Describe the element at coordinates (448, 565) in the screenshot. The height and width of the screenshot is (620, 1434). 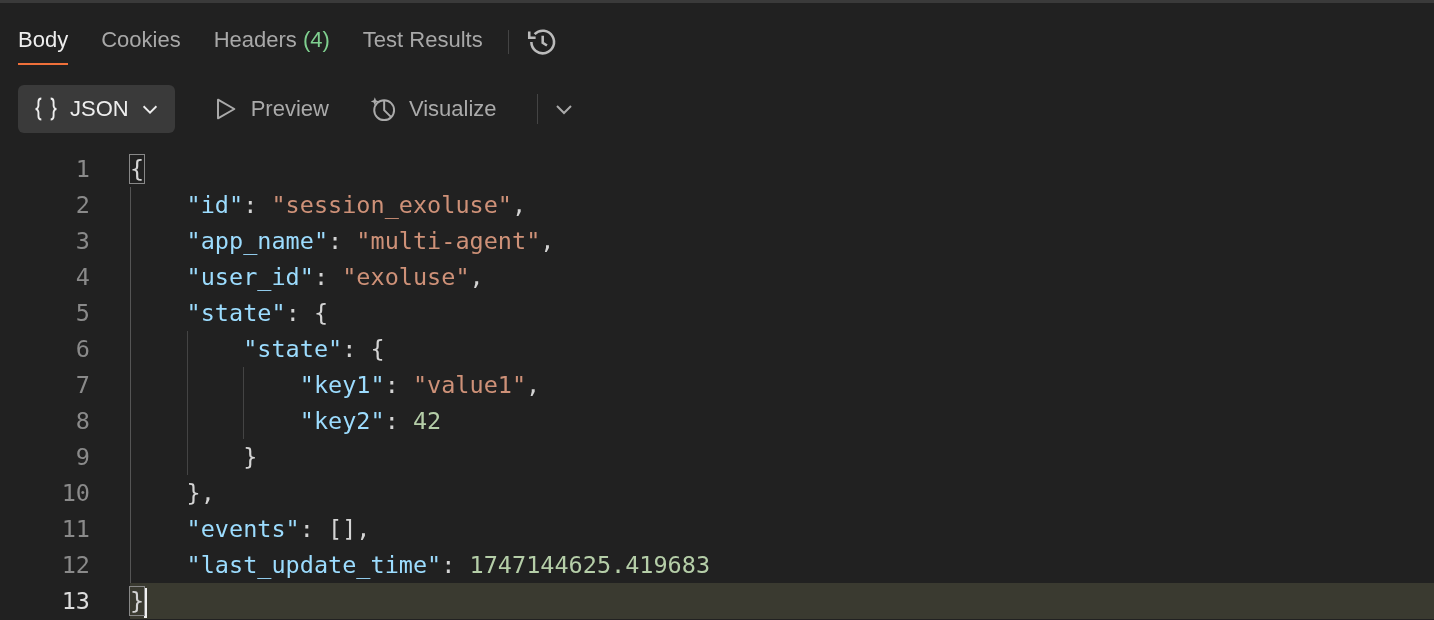
I see `code-line: "last_update_time": 1747144625.419683` at that location.